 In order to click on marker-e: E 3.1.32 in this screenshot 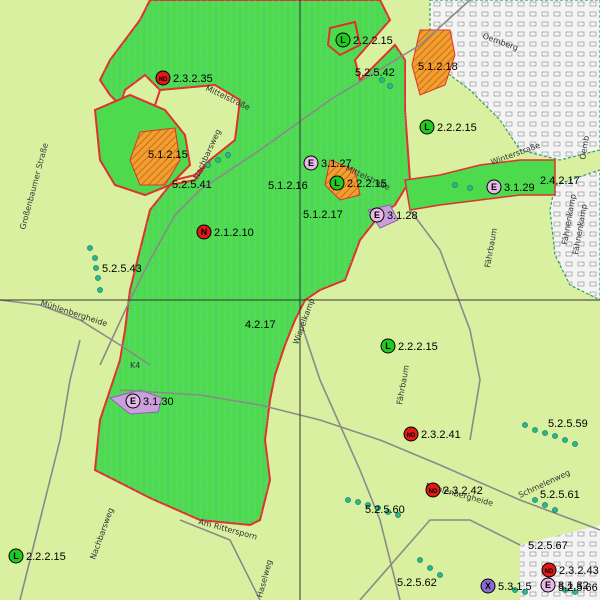, I will do `click(564, 585)`.